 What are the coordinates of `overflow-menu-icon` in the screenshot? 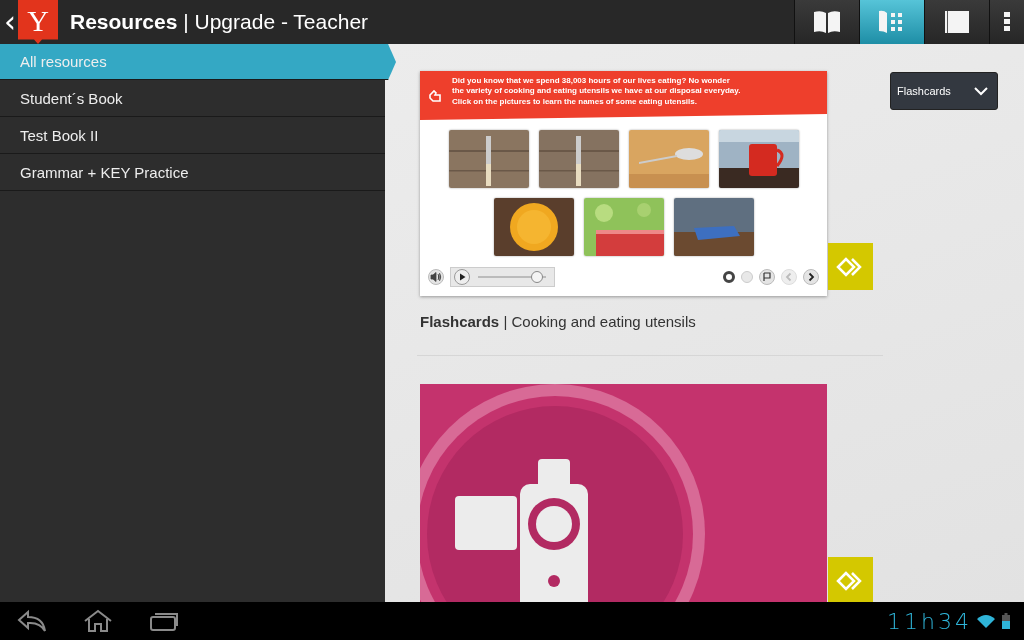 It's located at (1007, 22).